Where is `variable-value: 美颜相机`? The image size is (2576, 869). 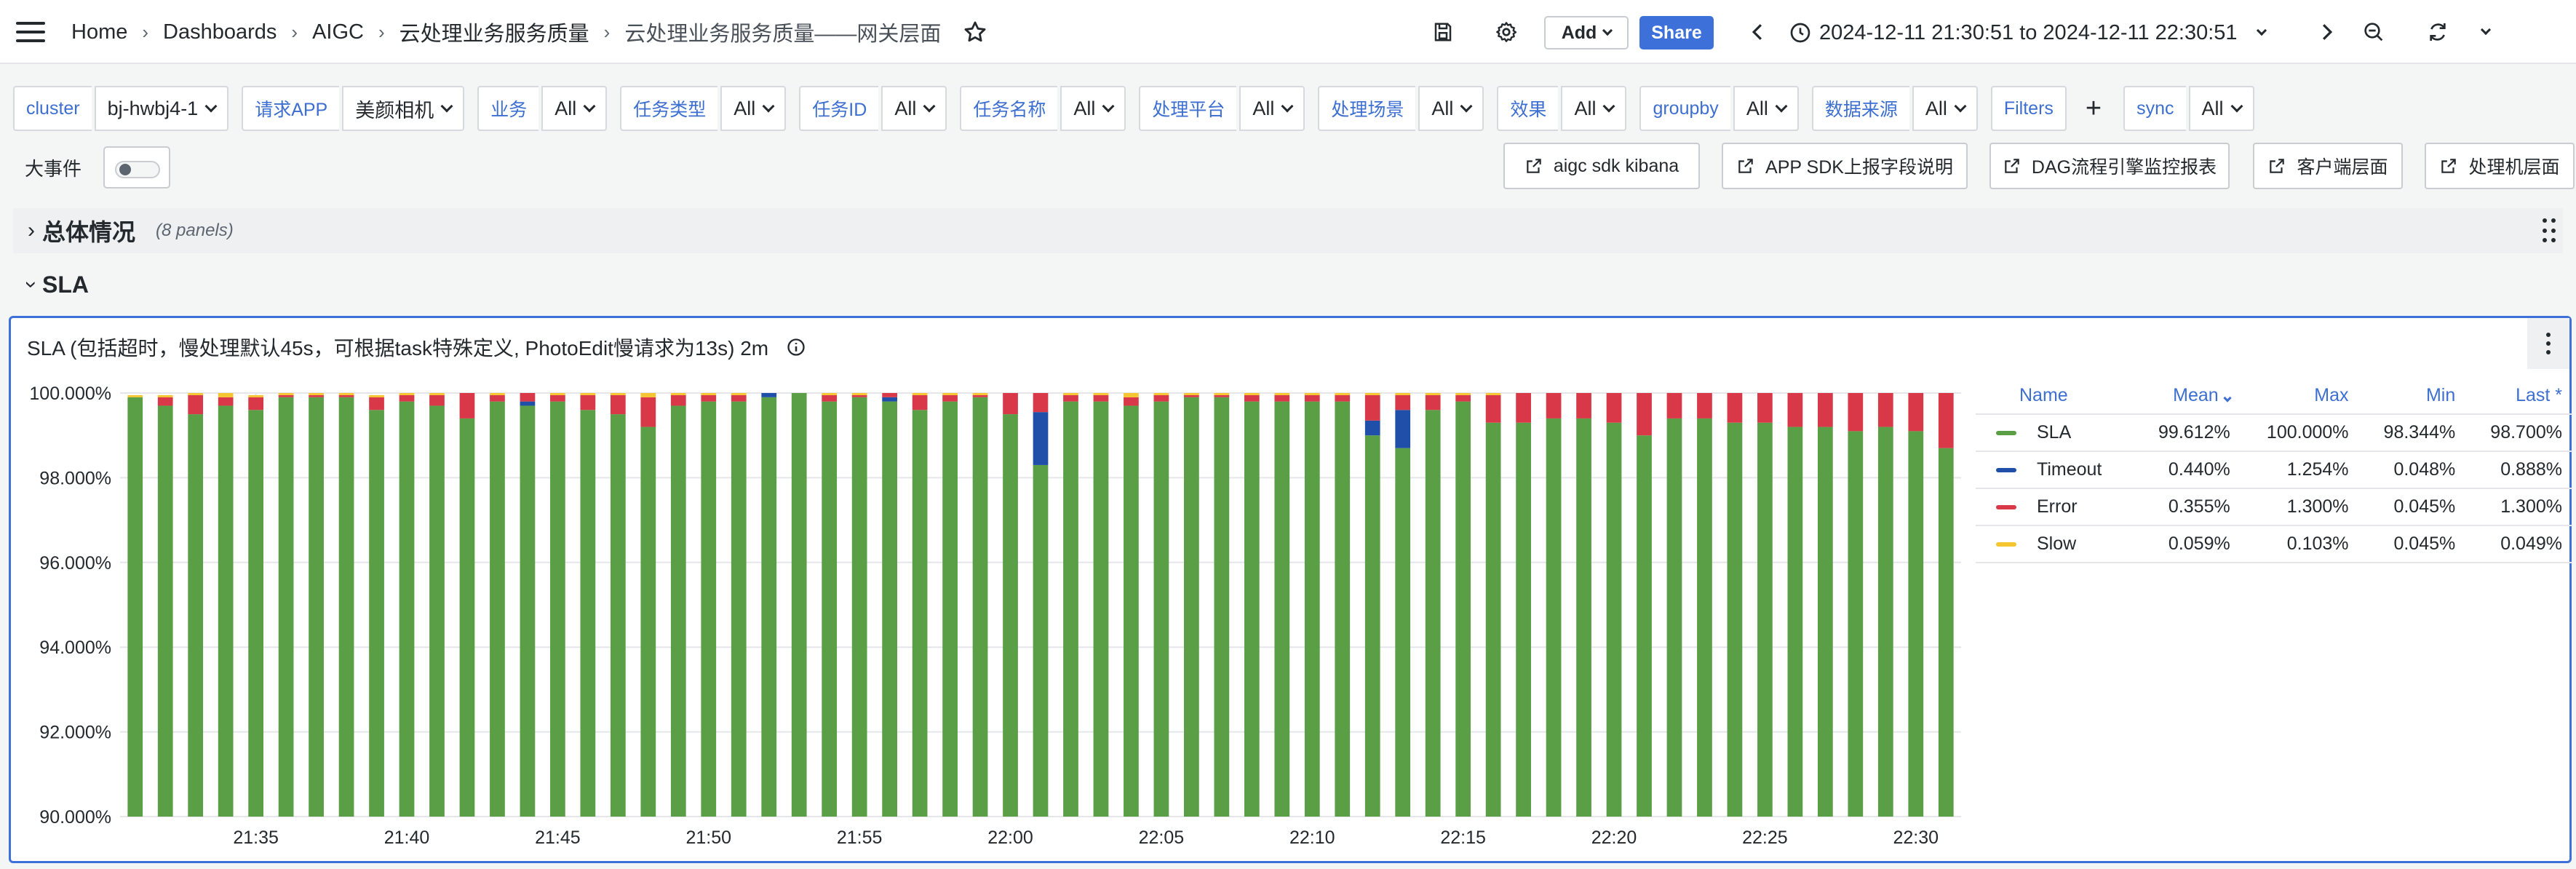
variable-value: 美颜相机 is located at coordinates (394, 111).